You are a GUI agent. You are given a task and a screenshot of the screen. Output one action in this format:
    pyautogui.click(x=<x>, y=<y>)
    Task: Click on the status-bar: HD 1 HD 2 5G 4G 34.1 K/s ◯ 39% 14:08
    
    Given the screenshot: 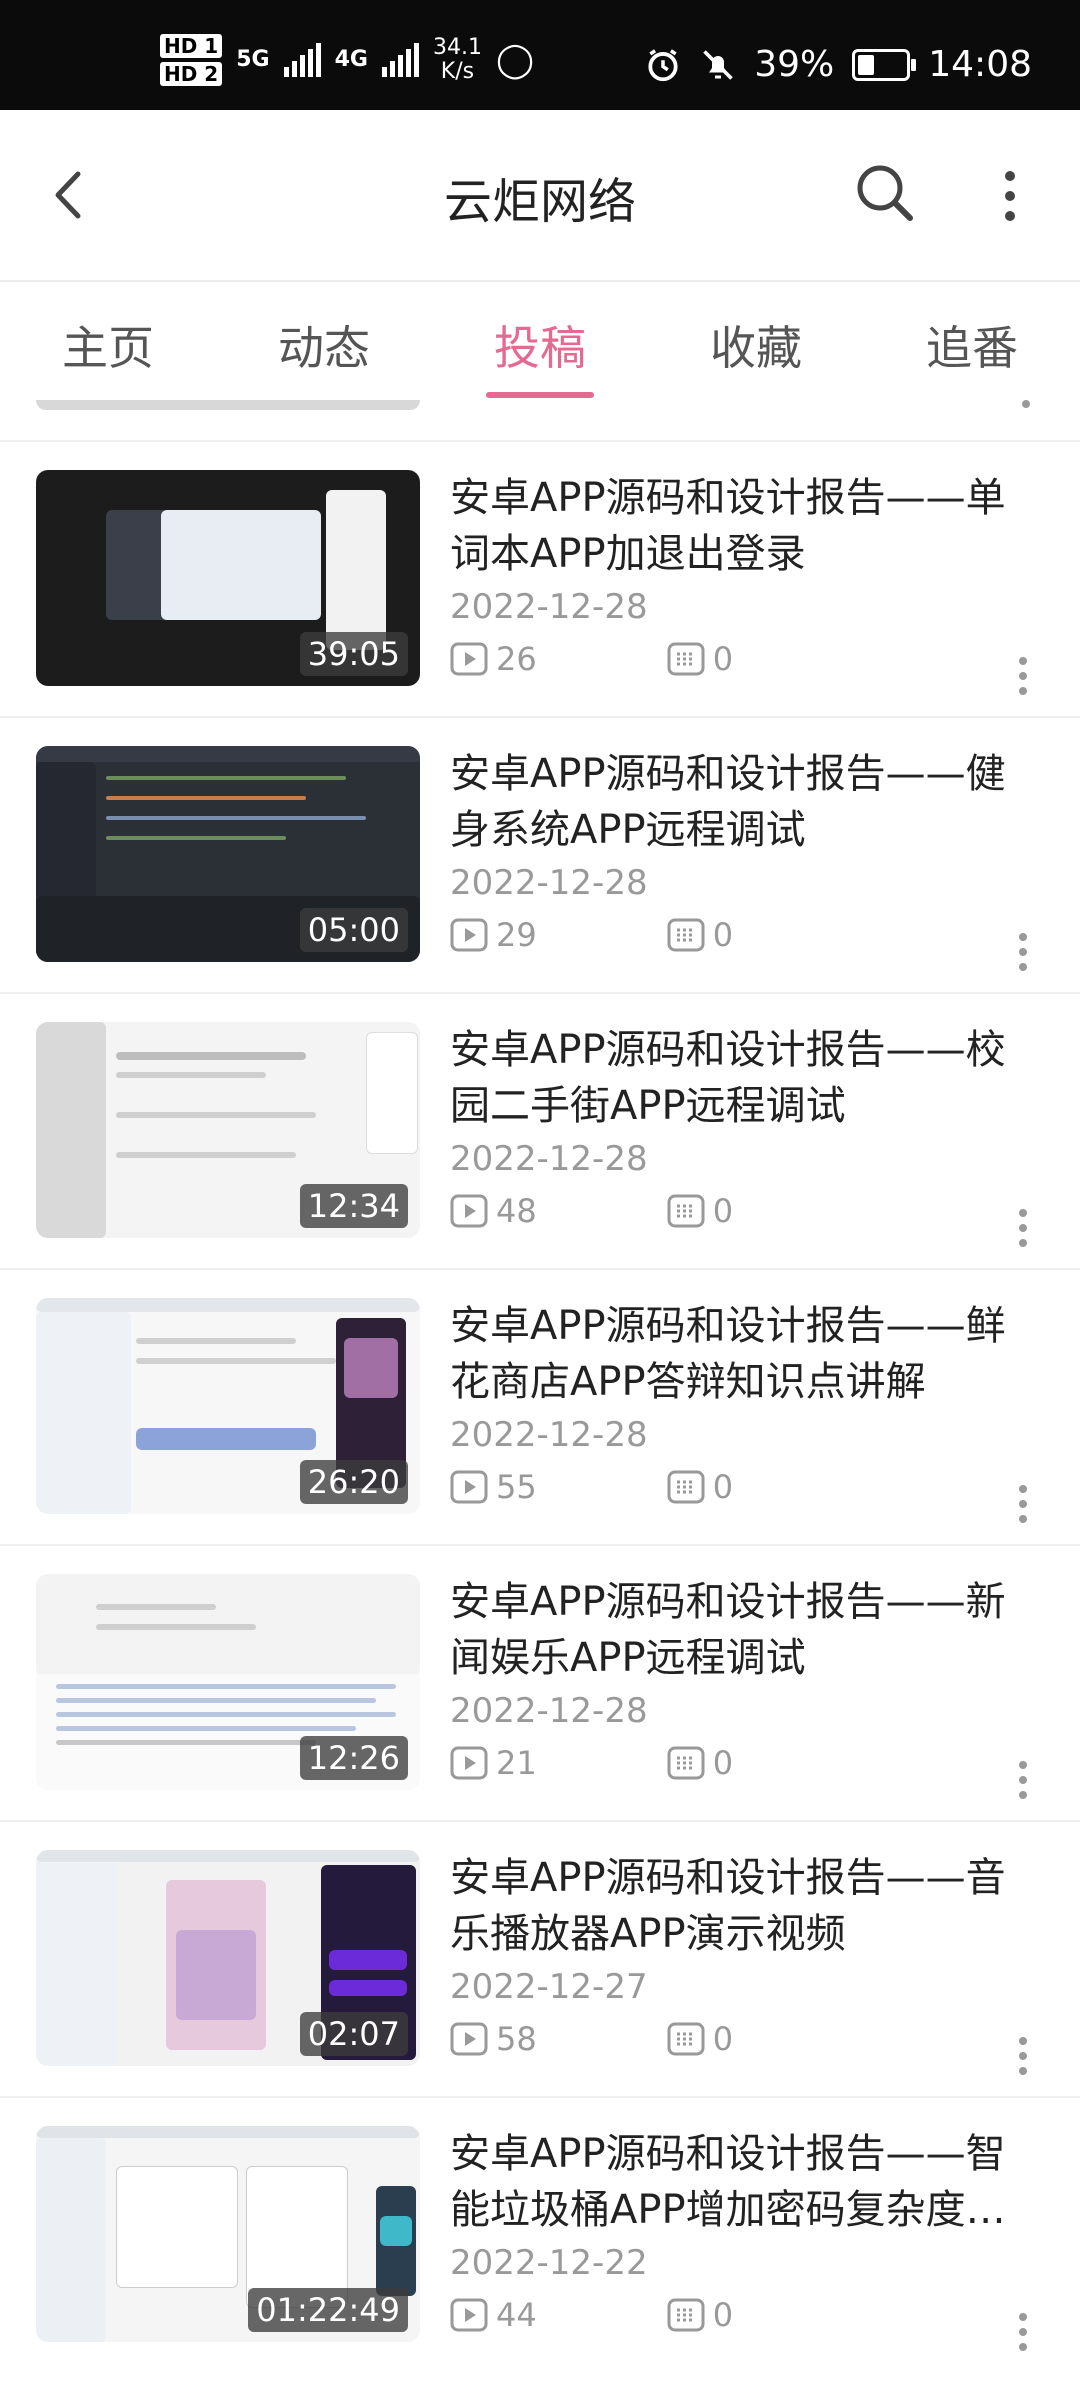 What is the action you would take?
    pyautogui.click(x=540, y=55)
    